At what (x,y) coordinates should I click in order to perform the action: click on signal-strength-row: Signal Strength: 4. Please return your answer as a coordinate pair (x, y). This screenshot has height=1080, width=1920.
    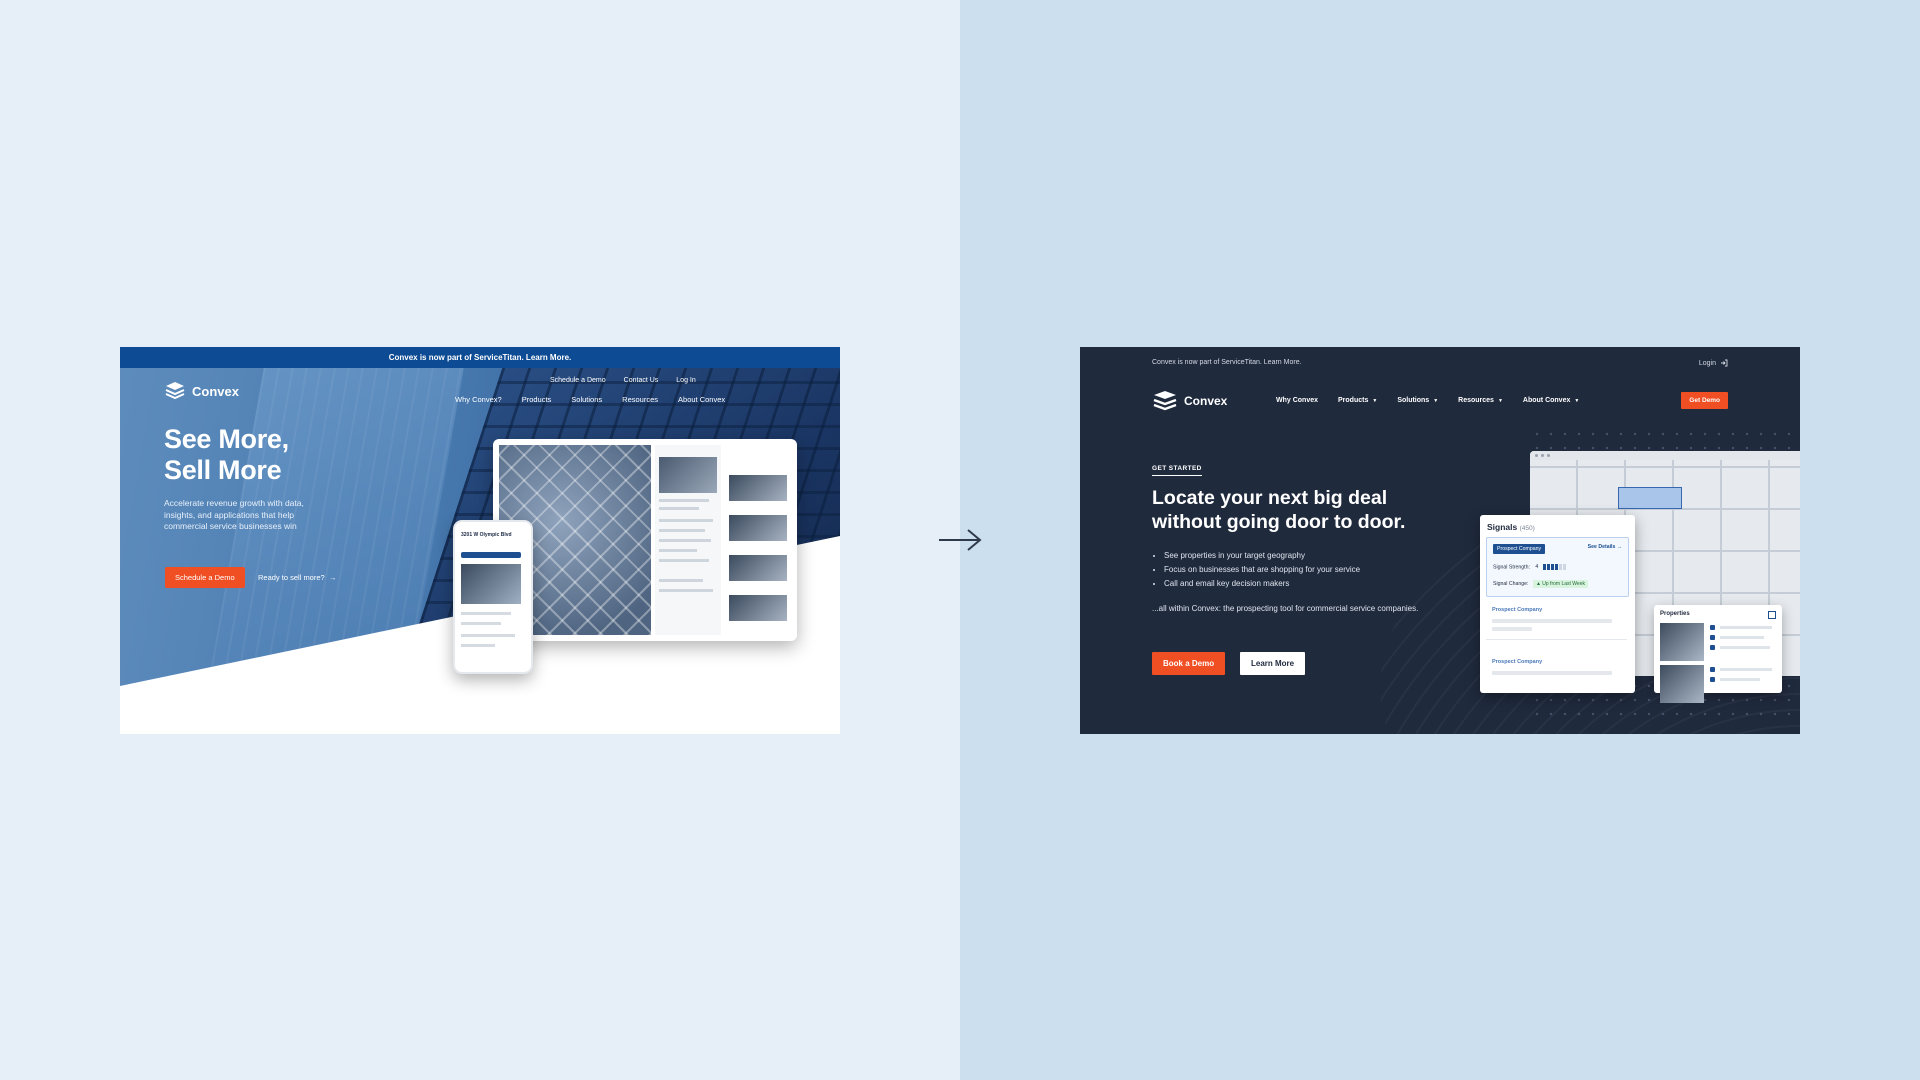
    Looking at the image, I should click on (1529, 567).